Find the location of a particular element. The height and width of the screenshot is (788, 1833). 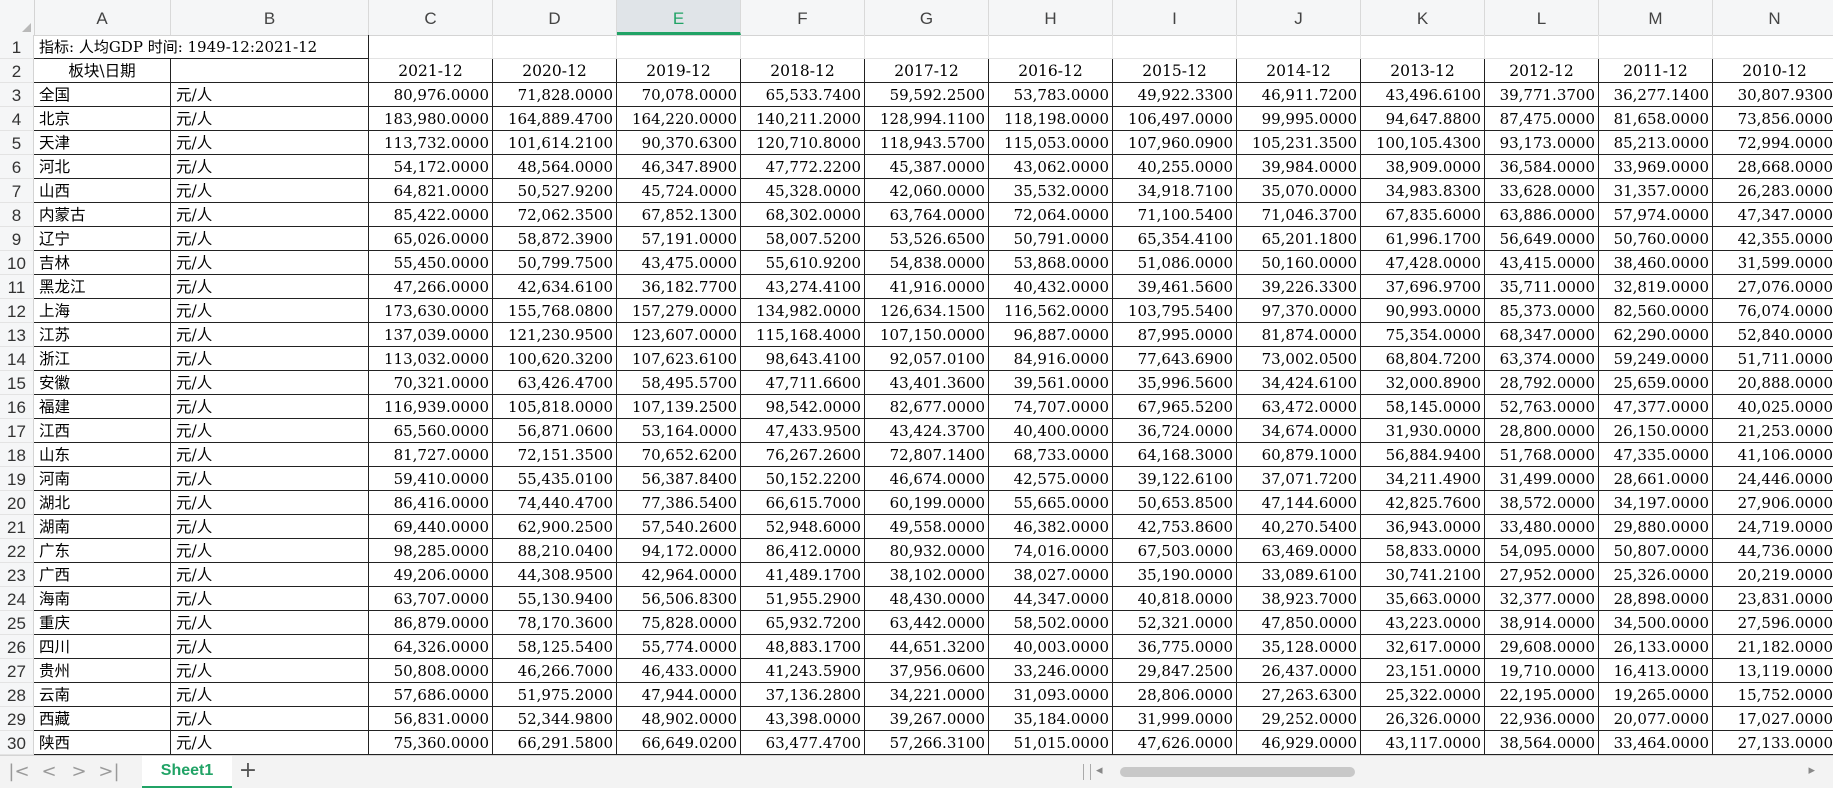

cell-j25-value: 47,850.0000 is located at coordinates (1299, 623).